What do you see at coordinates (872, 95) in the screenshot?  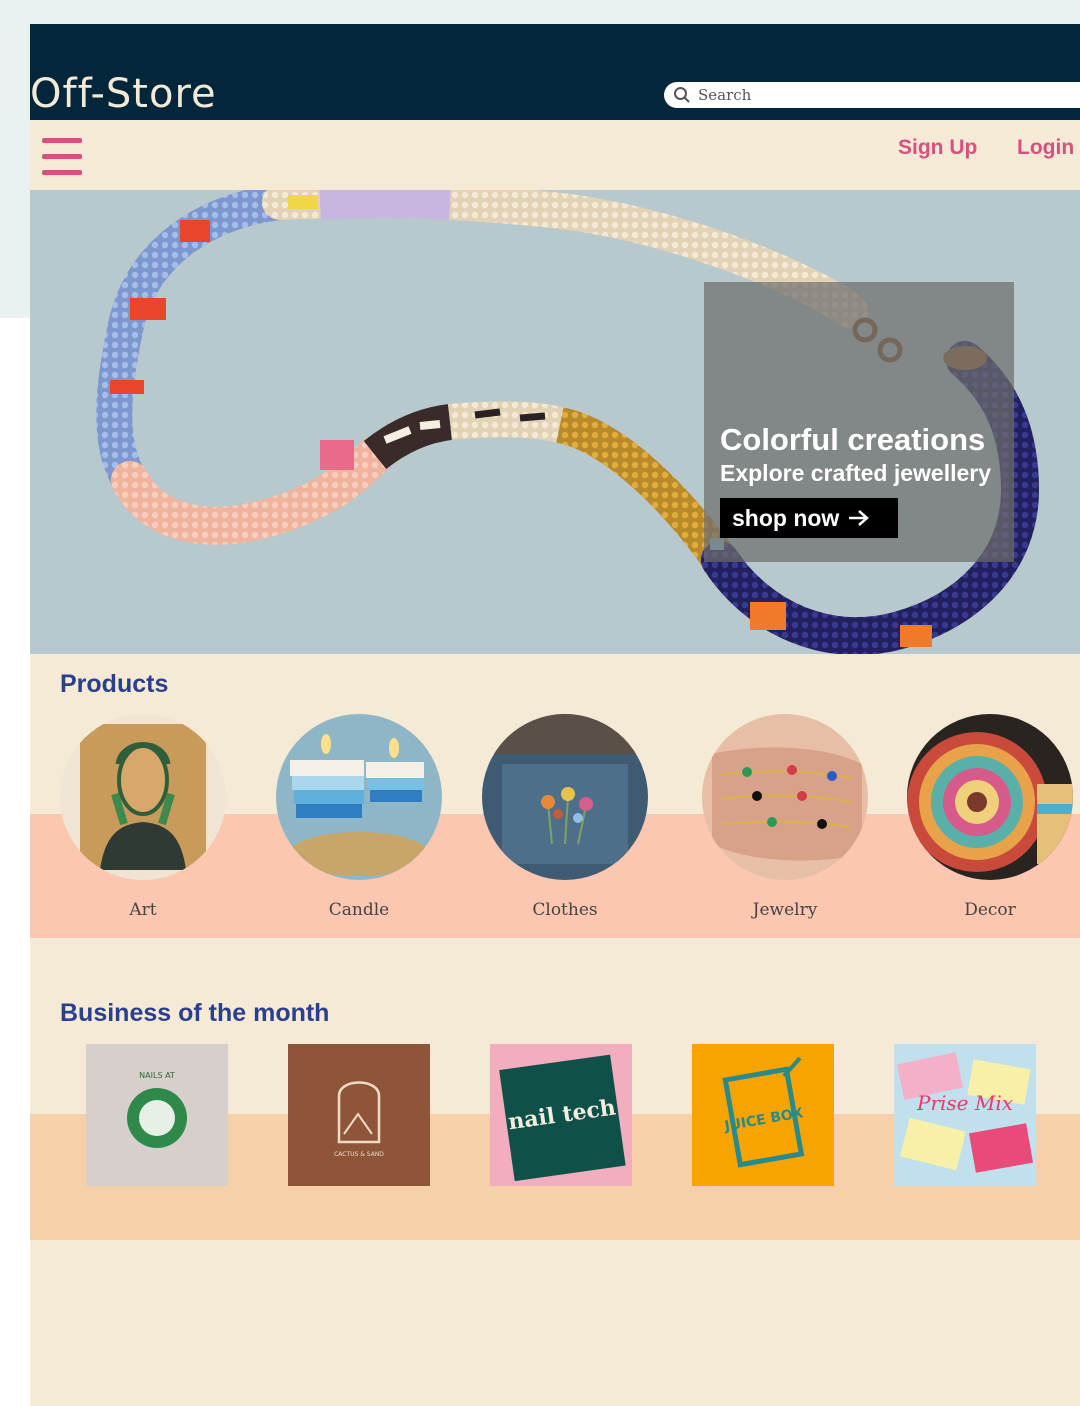 I see `search-input: Search` at bounding box center [872, 95].